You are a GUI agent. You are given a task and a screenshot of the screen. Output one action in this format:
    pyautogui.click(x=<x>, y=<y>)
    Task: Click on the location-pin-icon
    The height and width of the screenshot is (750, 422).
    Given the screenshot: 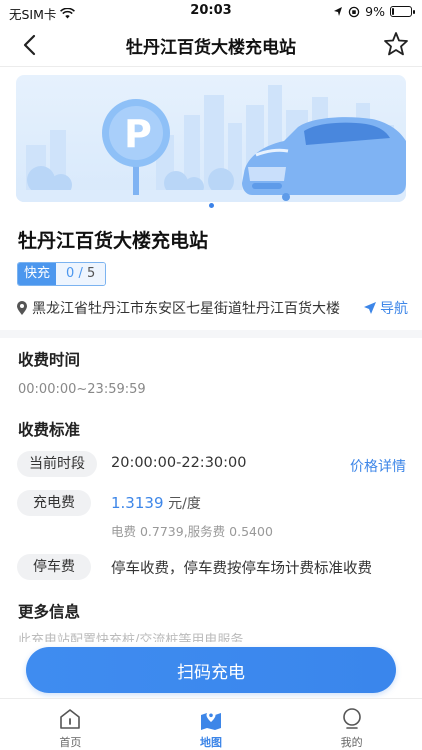 What is the action you would take?
    pyautogui.click(x=22, y=308)
    